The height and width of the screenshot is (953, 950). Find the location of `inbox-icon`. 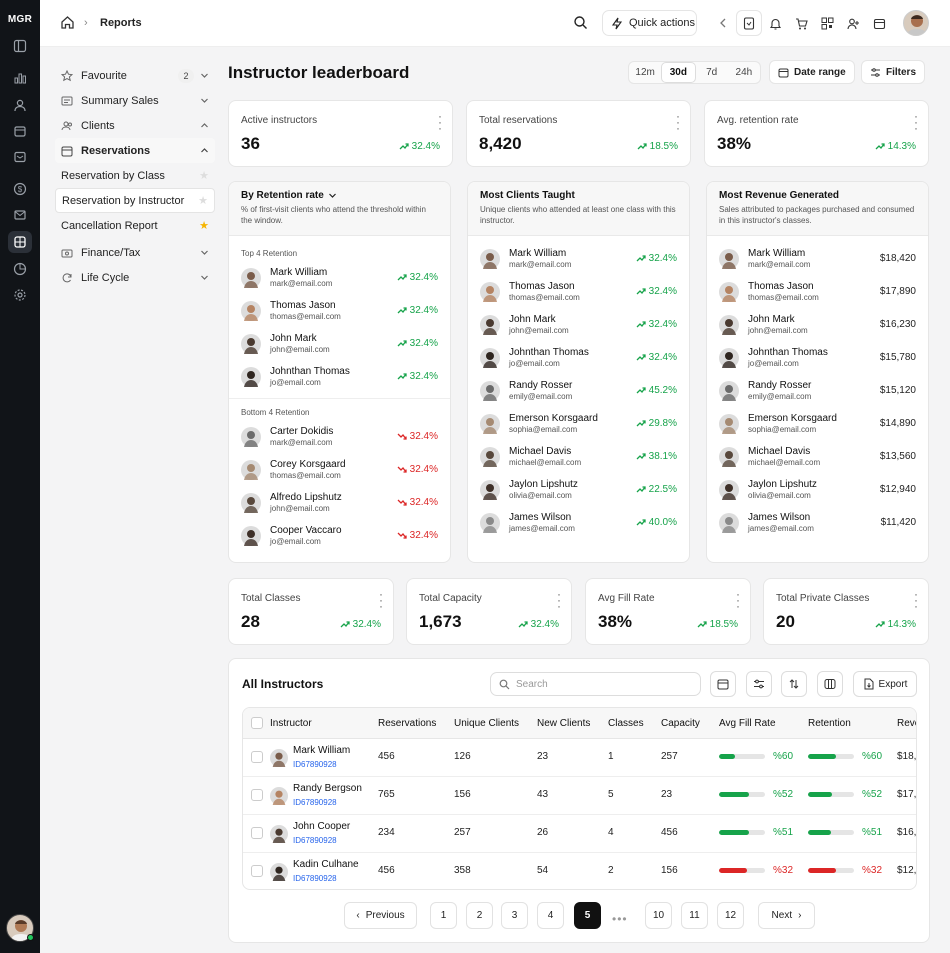

inbox-icon is located at coordinates (20, 157).